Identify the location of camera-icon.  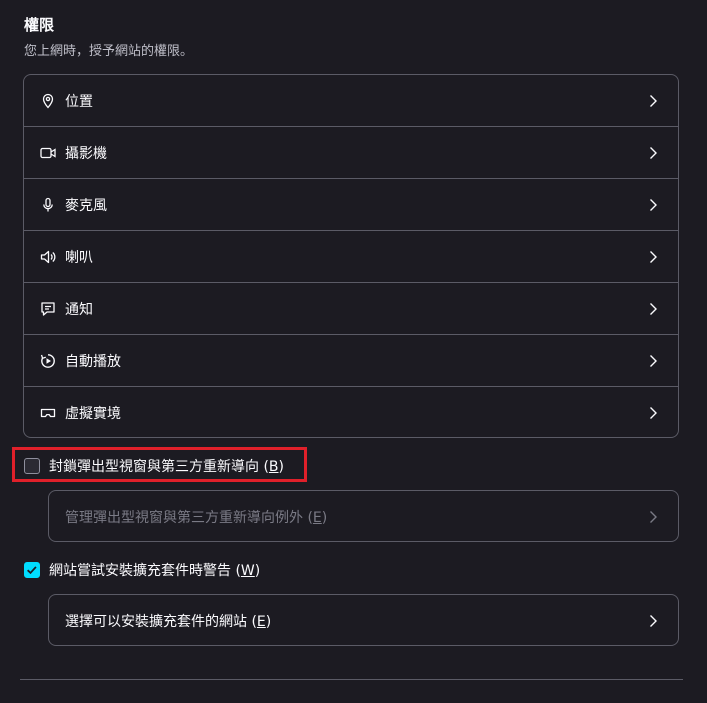
(48, 153).